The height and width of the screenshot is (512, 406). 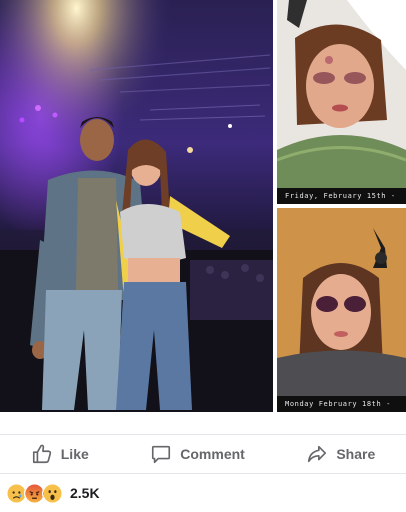 What do you see at coordinates (85, 493) in the screenshot?
I see `reaction-count: 2.5K` at bounding box center [85, 493].